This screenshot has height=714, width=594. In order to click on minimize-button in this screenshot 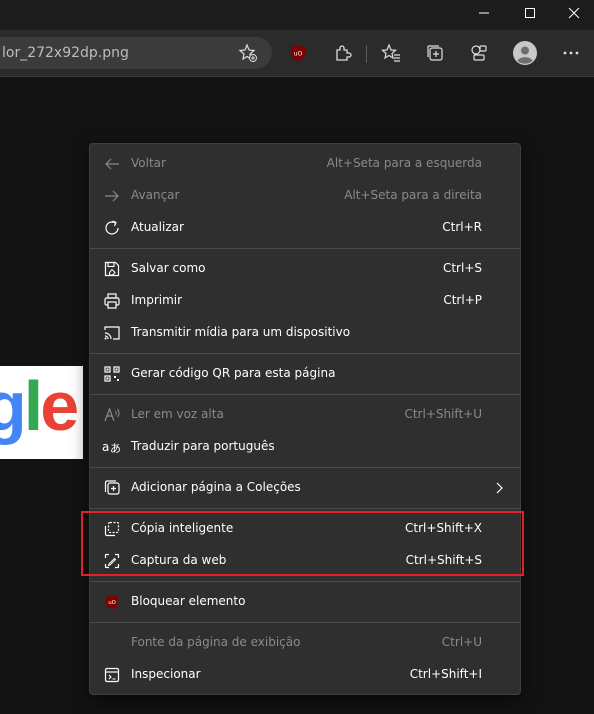, I will do `click(484, 13)`.